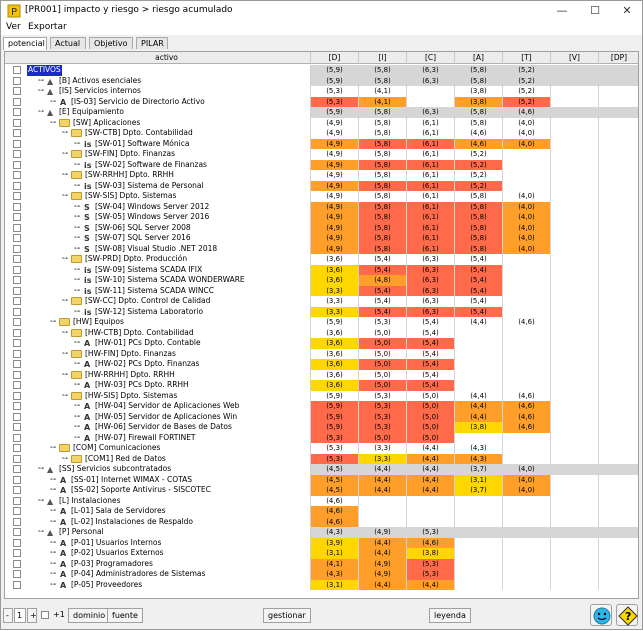  I want to click on tree-item-label: [HW-05] Servidor de Aplicaciones Win, so click(166, 417).